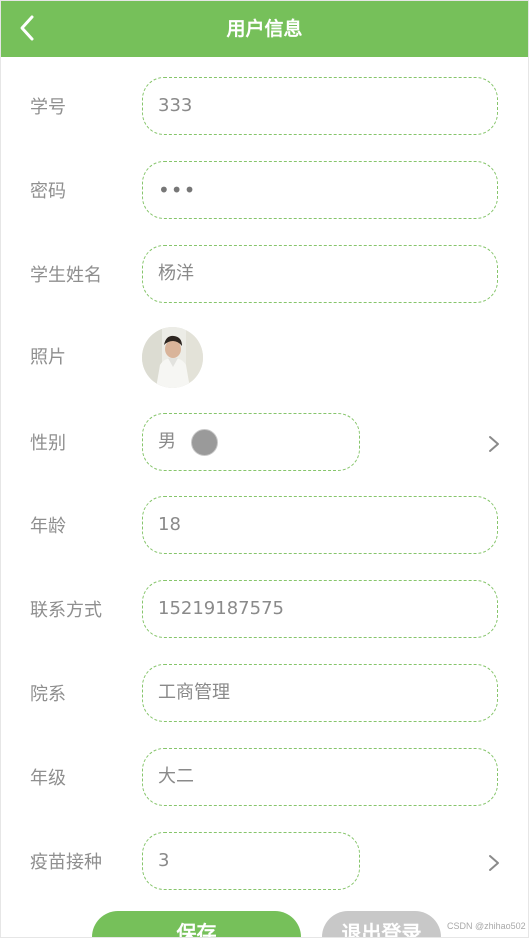 This screenshot has width=529, height=938. I want to click on gender-chevron-right-icon, so click(494, 444).